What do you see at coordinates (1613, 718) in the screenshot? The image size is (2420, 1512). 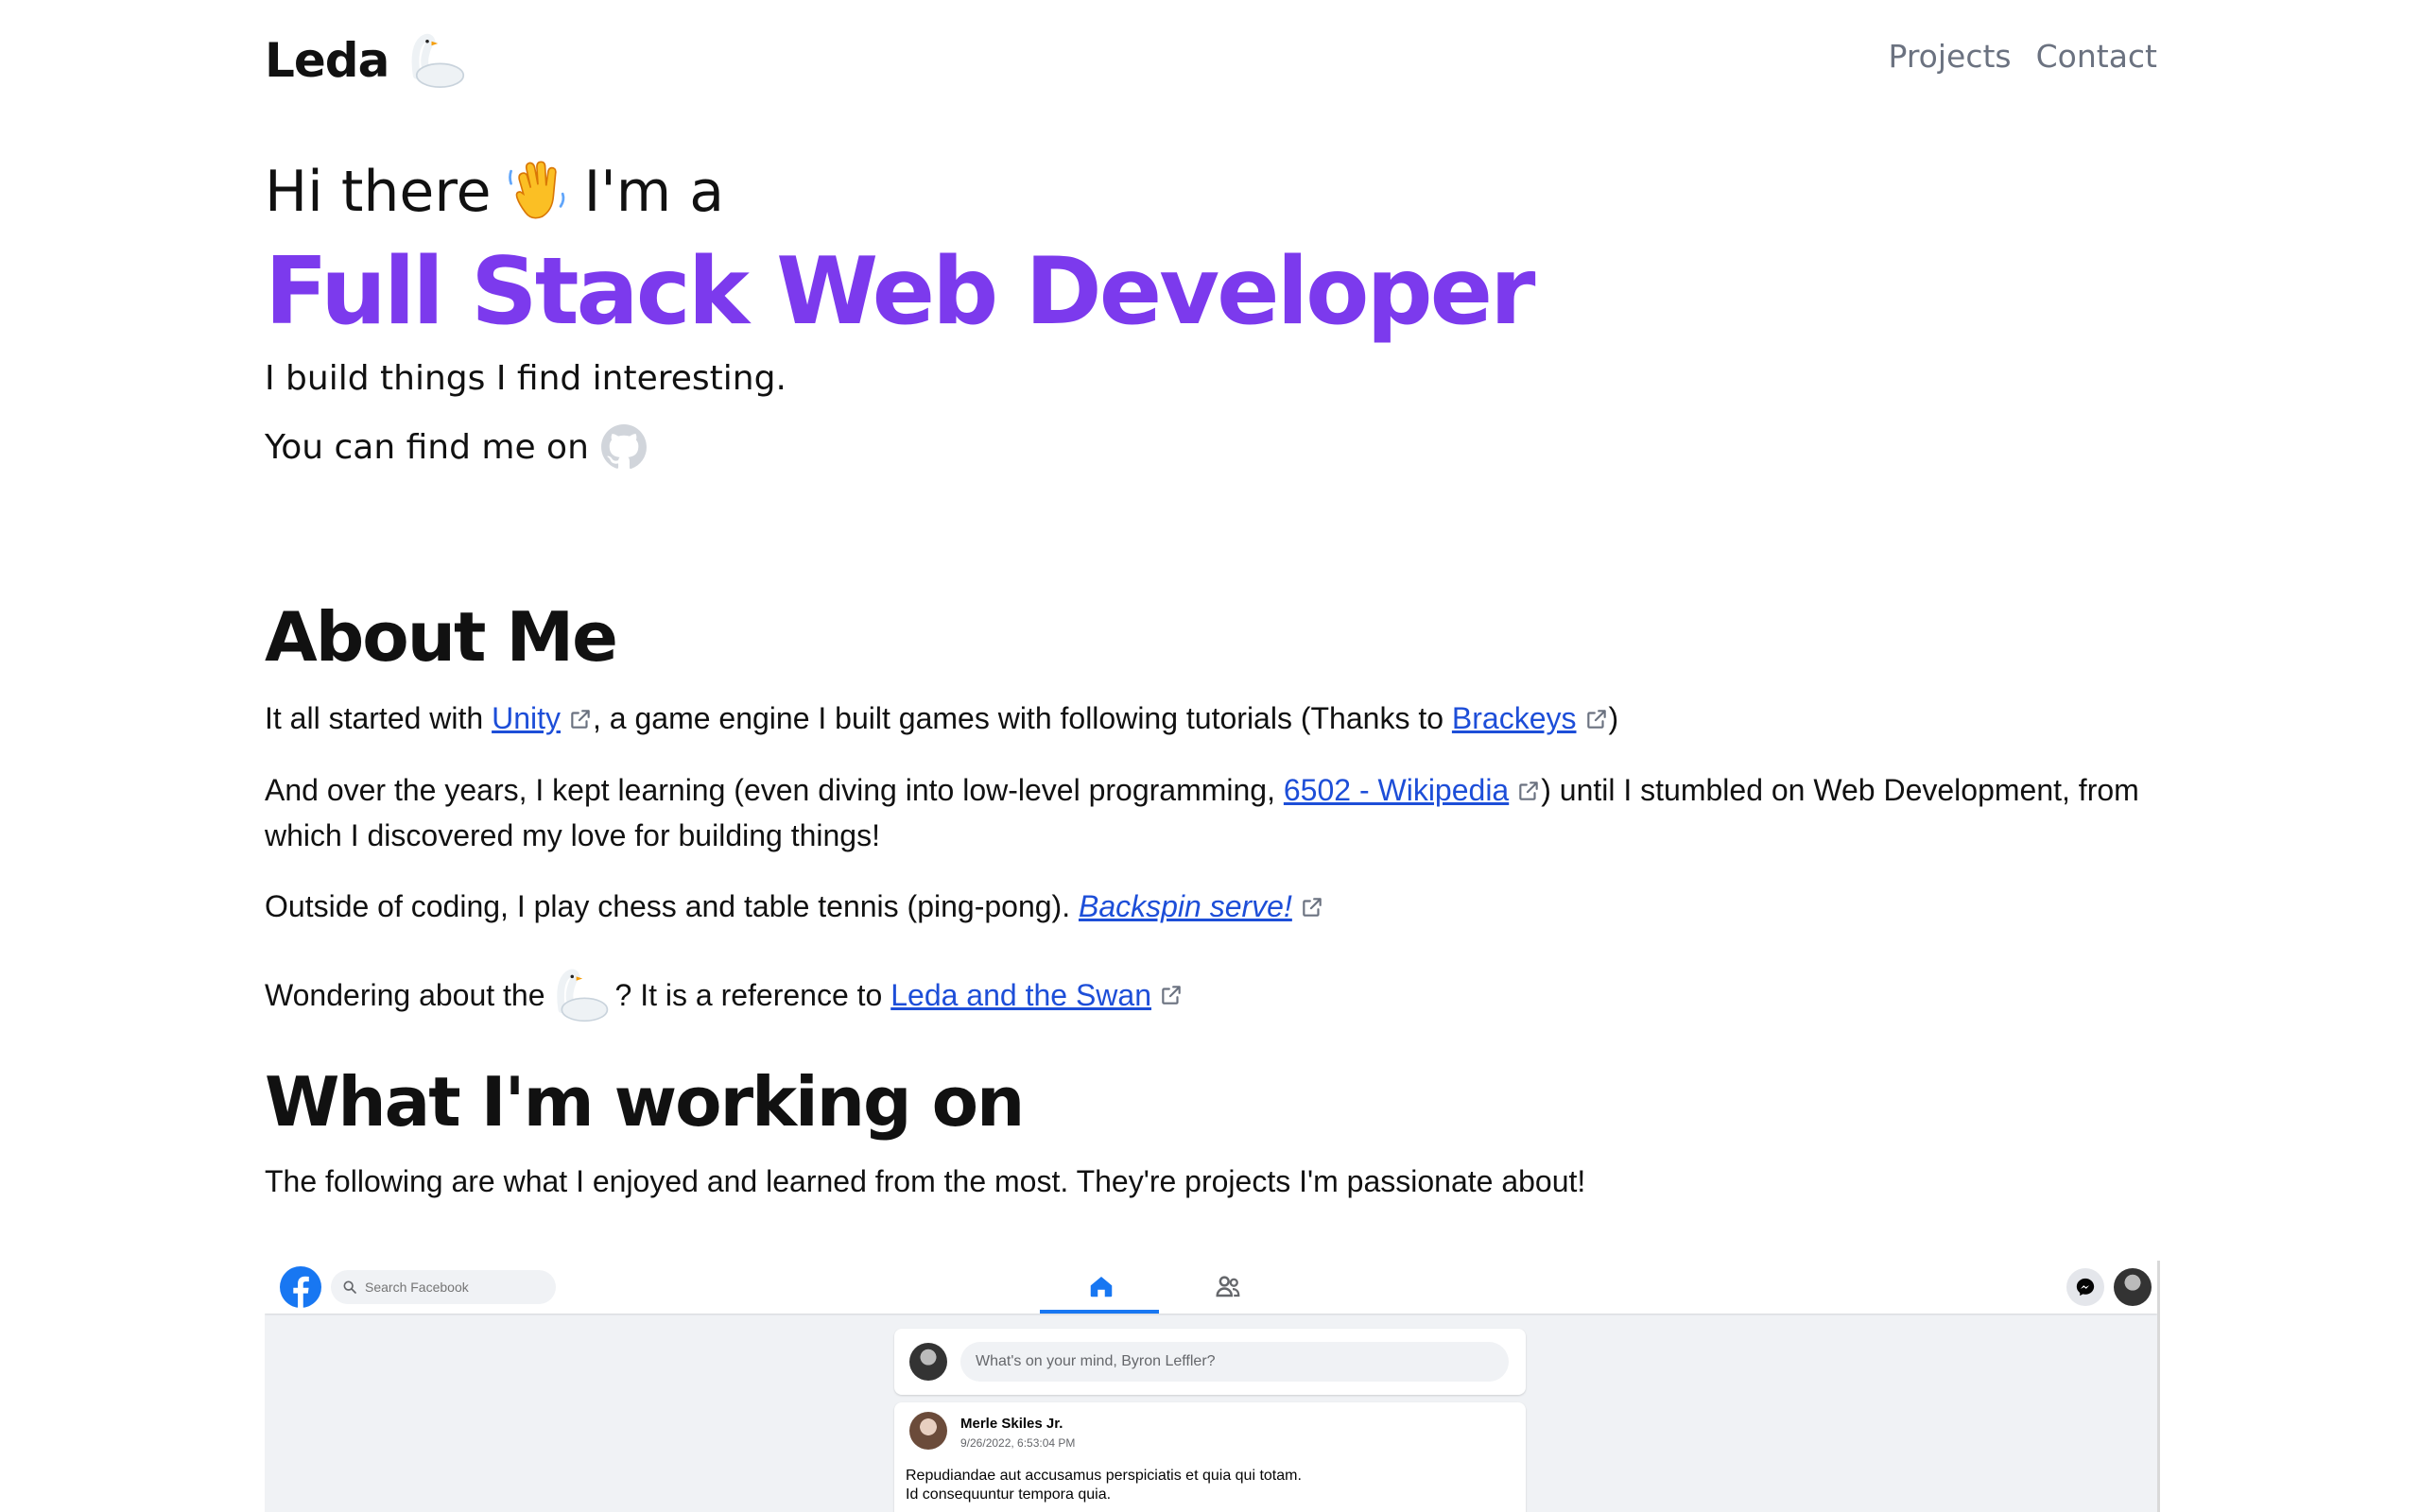 I see `about-p1-after: )` at bounding box center [1613, 718].